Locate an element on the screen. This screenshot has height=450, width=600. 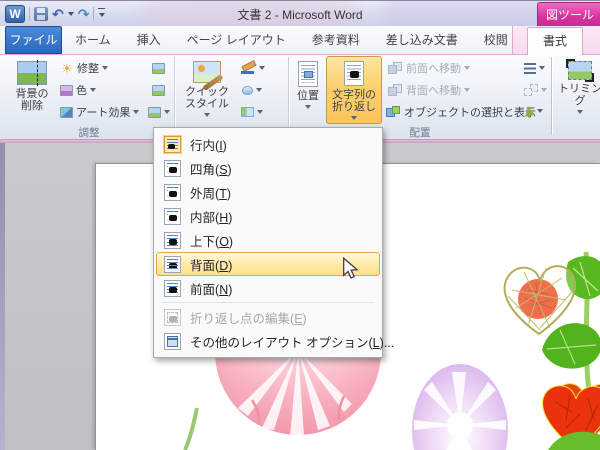
save-icon is located at coordinates (41, 14).